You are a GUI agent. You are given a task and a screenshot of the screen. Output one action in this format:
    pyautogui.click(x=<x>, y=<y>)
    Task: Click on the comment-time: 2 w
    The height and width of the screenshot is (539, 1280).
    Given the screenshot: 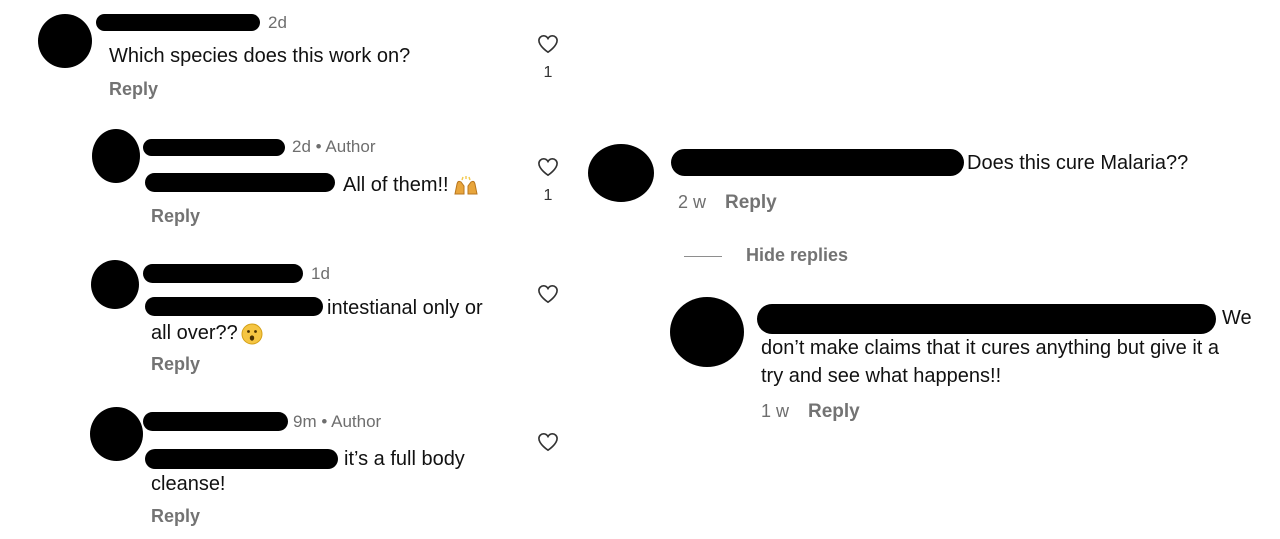 What is the action you would take?
    pyautogui.click(x=692, y=202)
    